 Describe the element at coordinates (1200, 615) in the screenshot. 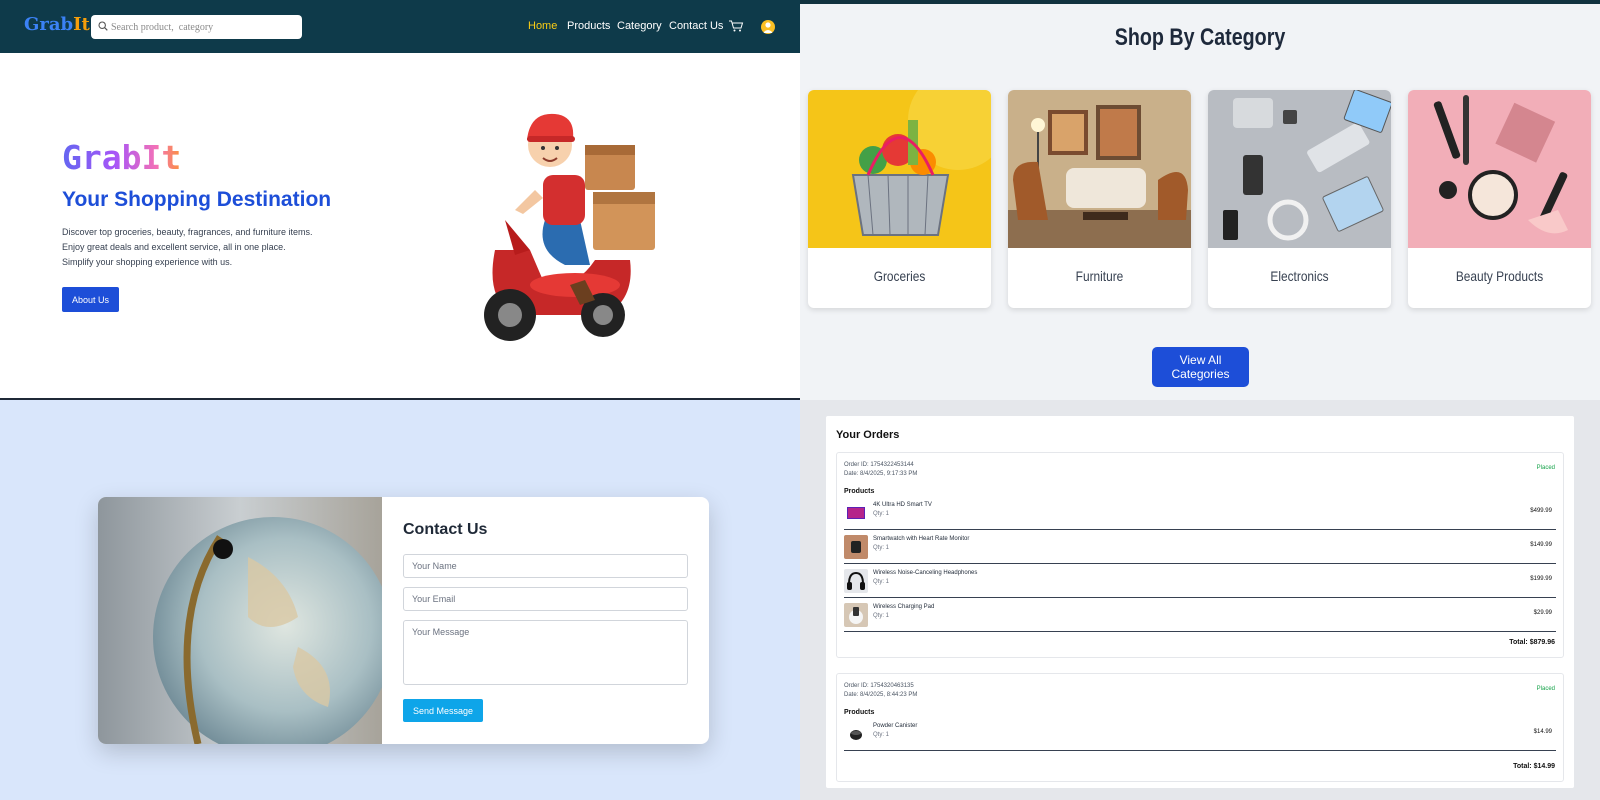

I see `order-item: Wireless Charging Pad Qty: 1 $29.99` at that location.